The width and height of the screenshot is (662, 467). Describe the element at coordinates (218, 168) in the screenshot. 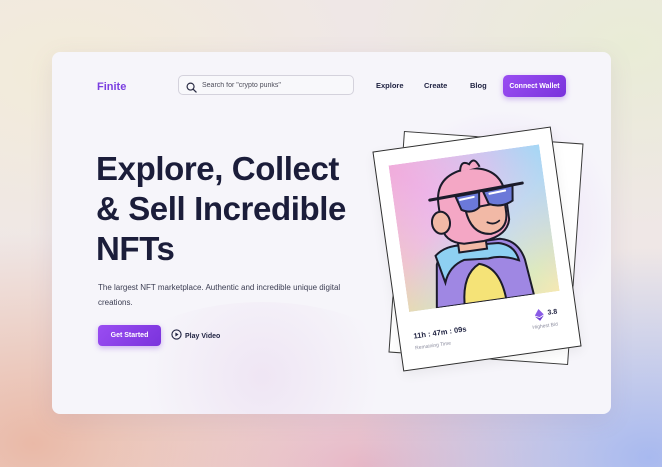

I see `headline-line: Explore, Collect` at that location.